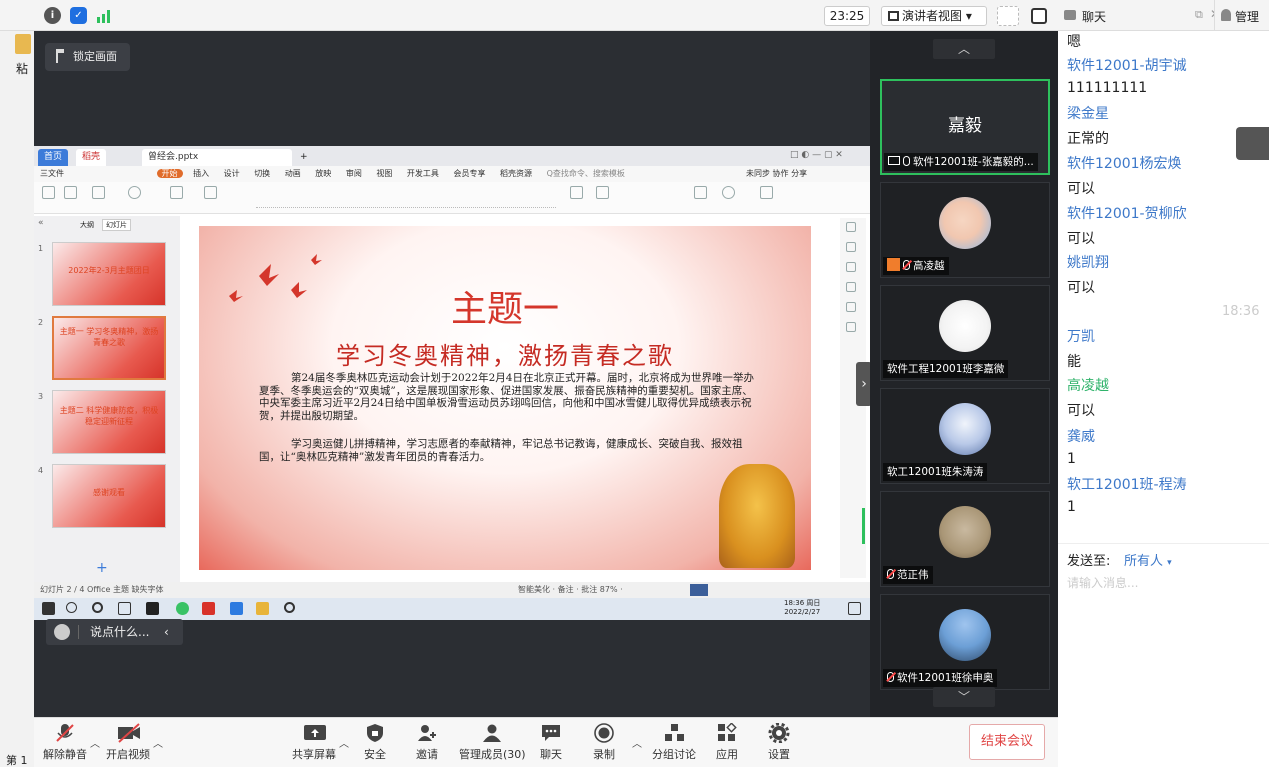  Describe the element at coordinates (1008, 16) in the screenshot. I see `fullscreen-icon` at that location.